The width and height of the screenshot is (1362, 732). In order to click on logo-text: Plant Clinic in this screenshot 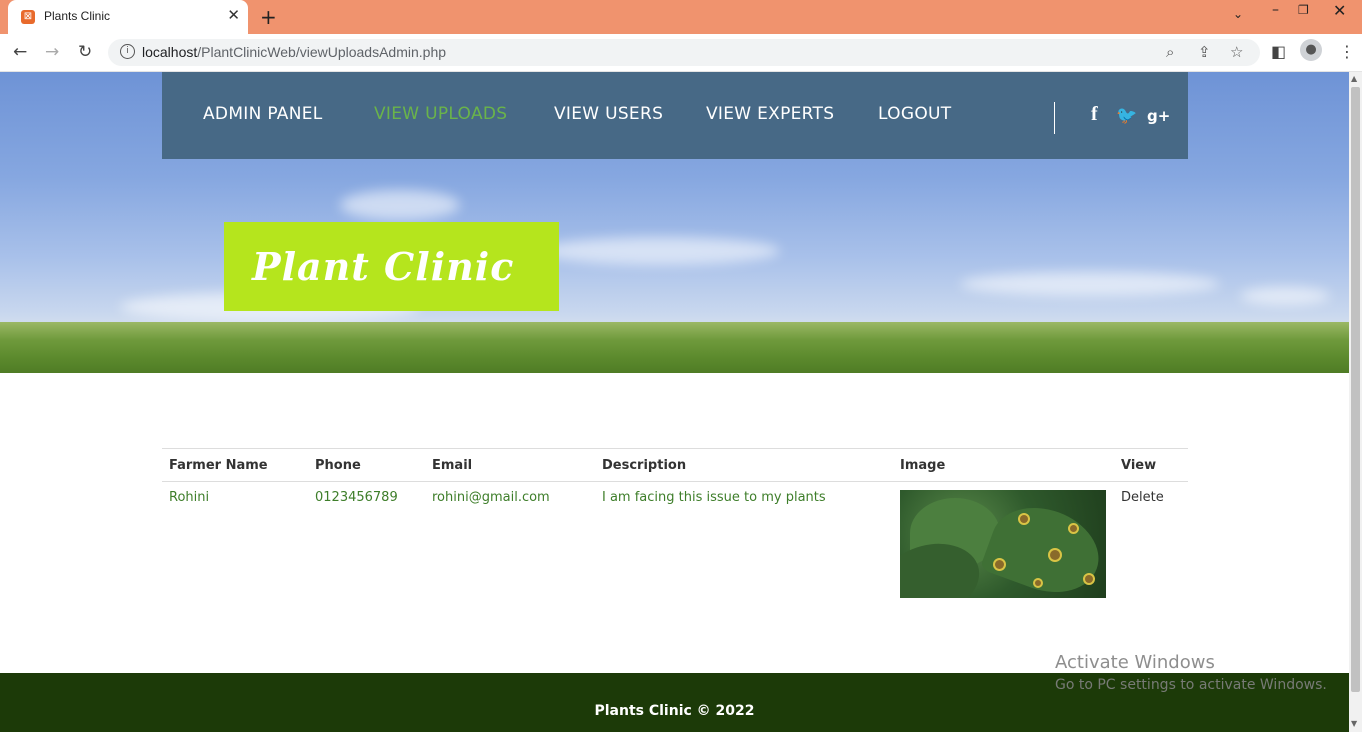, I will do `click(383, 266)`.